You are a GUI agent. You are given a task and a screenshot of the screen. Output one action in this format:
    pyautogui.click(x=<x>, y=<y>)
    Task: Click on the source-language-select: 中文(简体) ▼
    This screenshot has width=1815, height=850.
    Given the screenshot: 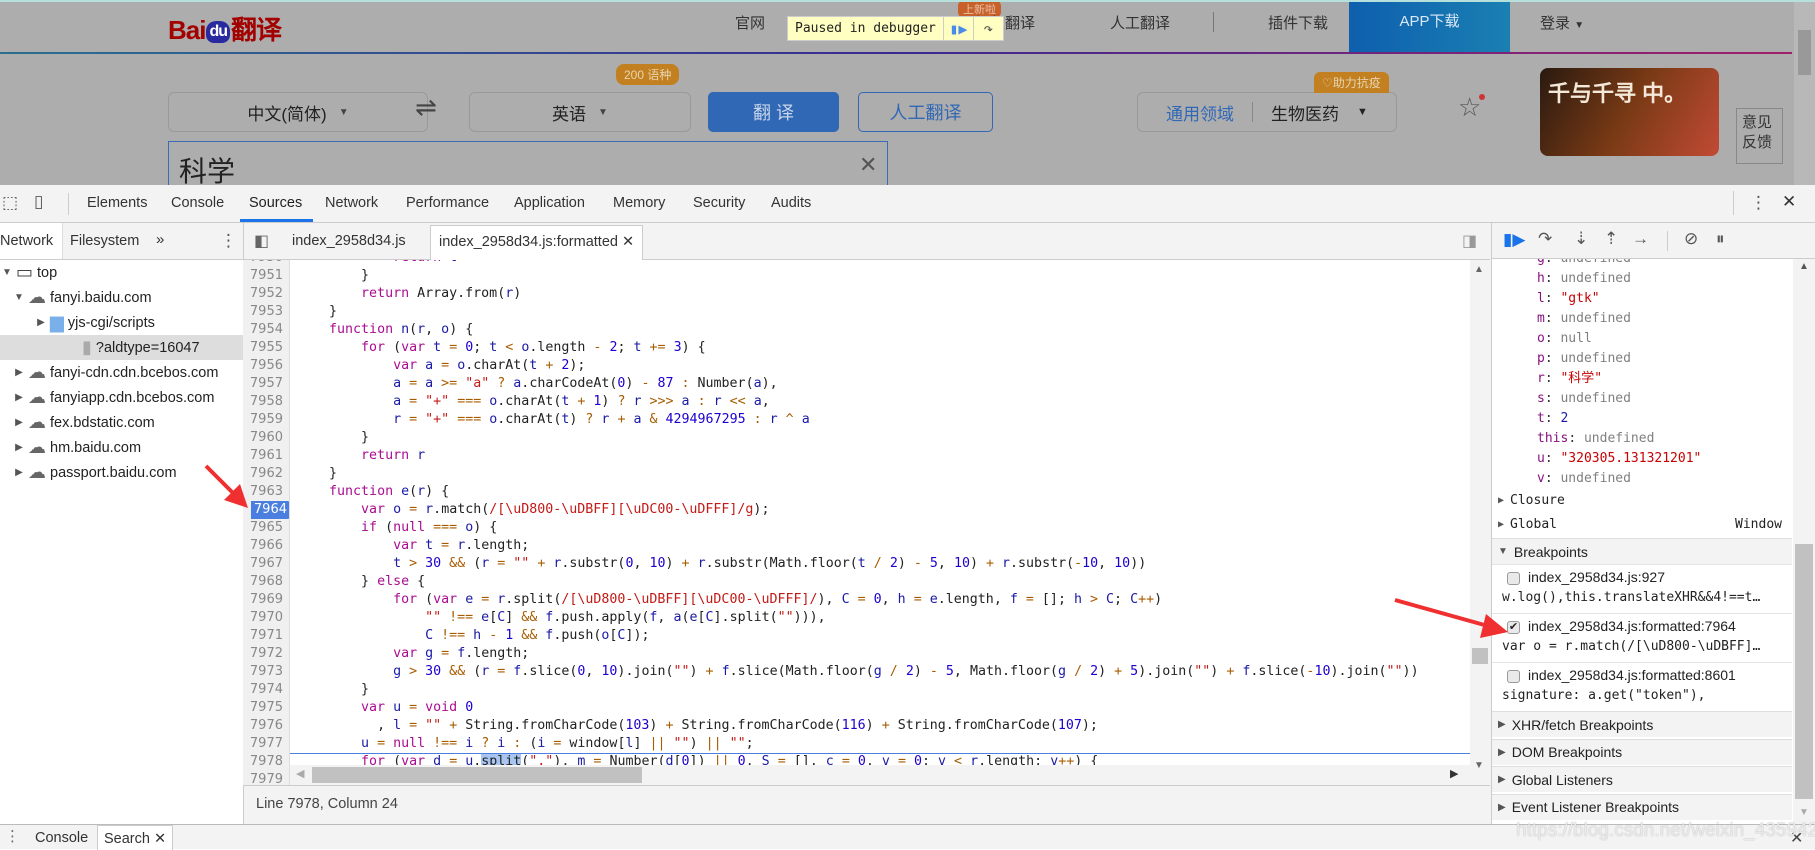 What is the action you would take?
    pyautogui.click(x=298, y=112)
    